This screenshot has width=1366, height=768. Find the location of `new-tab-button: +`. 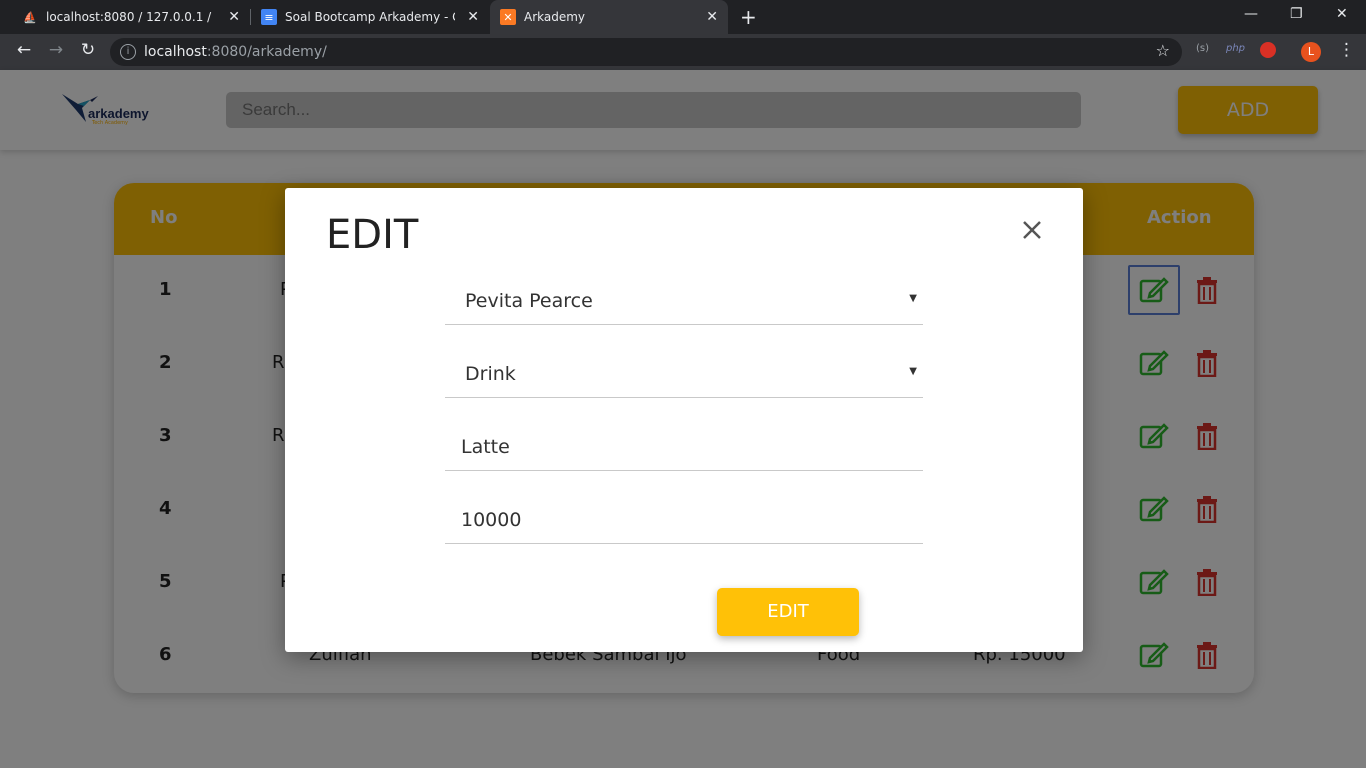

new-tab-button: + is located at coordinates (748, 17).